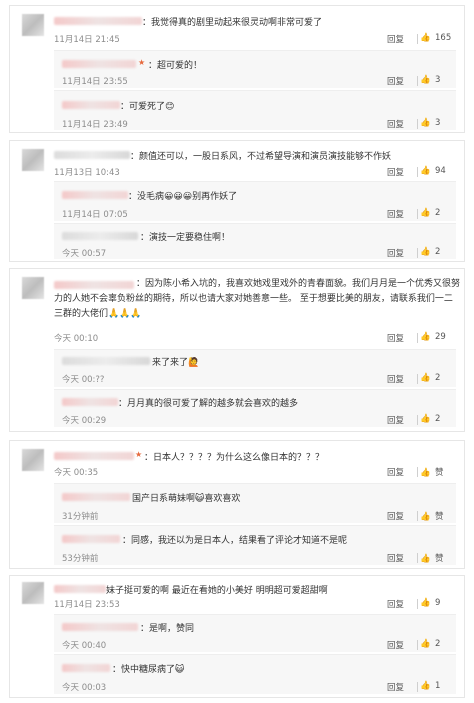 This screenshot has width=474, height=703. I want to click on reply-item: ★ ：超可爱的！ 11月14日 23:55 回复 👍 3, so click(255, 69).